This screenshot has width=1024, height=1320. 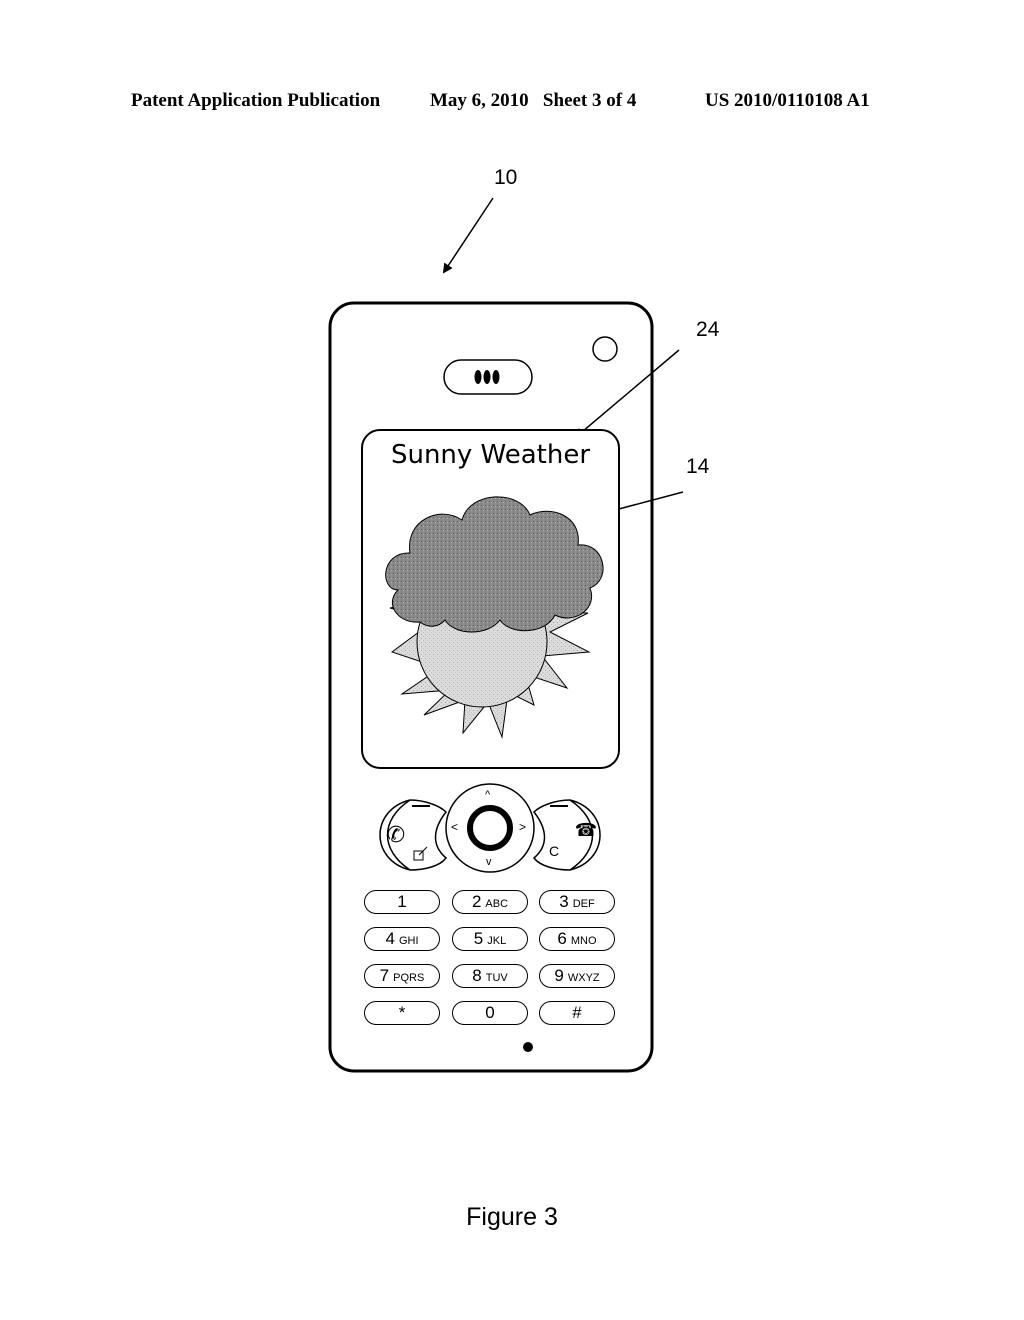 I want to click on key-2: 2 ABC, so click(x=490, y=902).